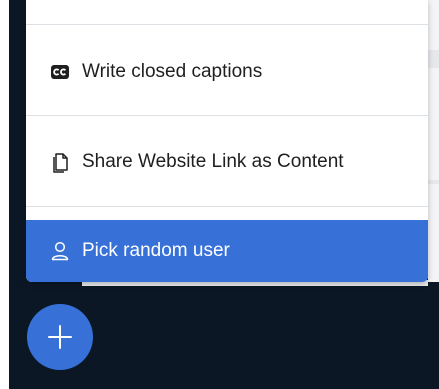 The height and width of the screenshot is (389, 439). Describe the element at coordinates (213, 161) in the screenshot. I see `menu-item-label: Share Website Link as Content` at that location.